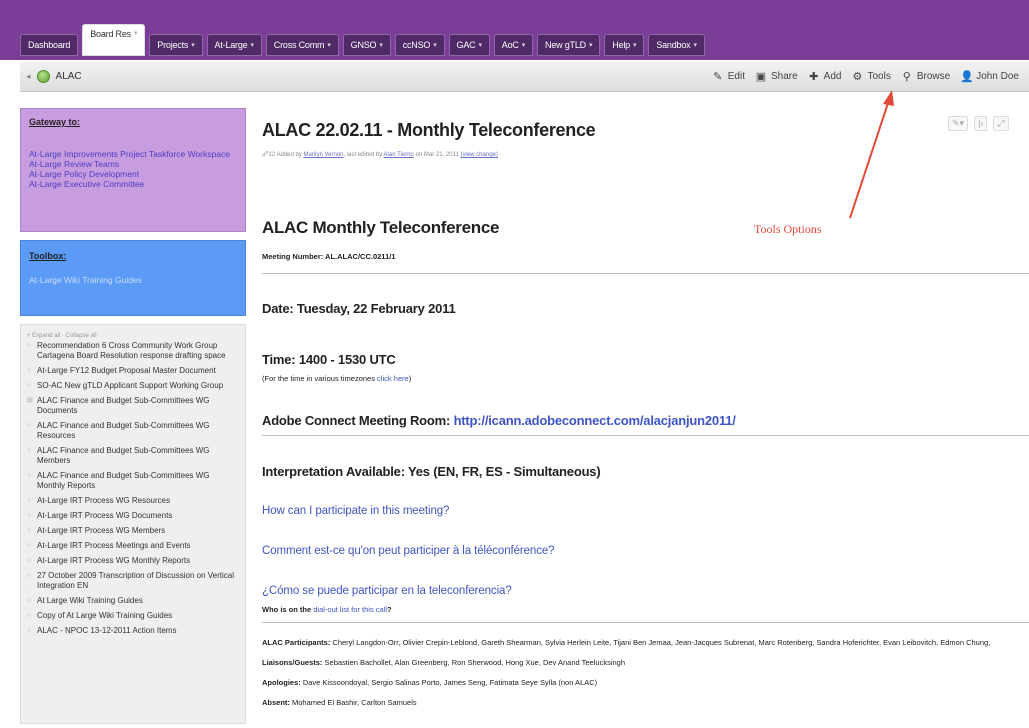 The image size is (1029, 728). Describe the element at coordinates (353, 702) in the screenshot. I see `absent-list: Mohamed El Bashir, Carlton Samuels` at that location.